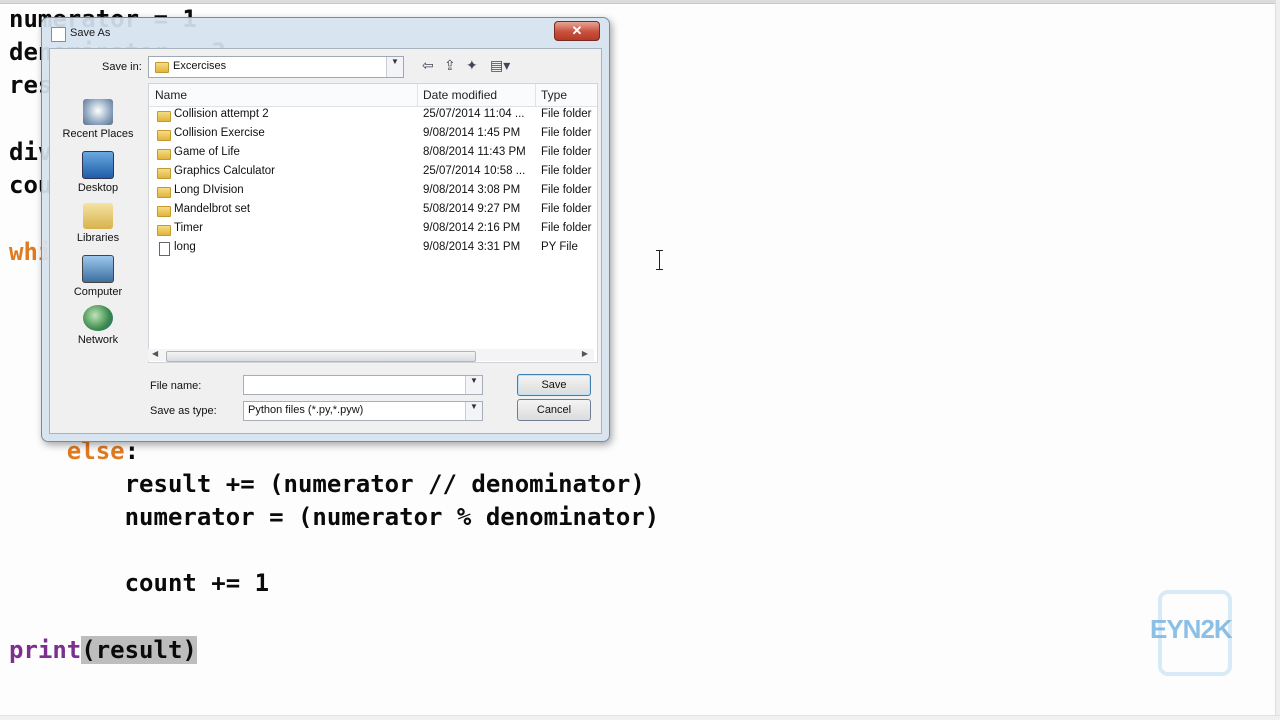 The height and width of the screenshot is (720, 1280). I want to click on scroll-right-icon: ▶, so click(585, 353).